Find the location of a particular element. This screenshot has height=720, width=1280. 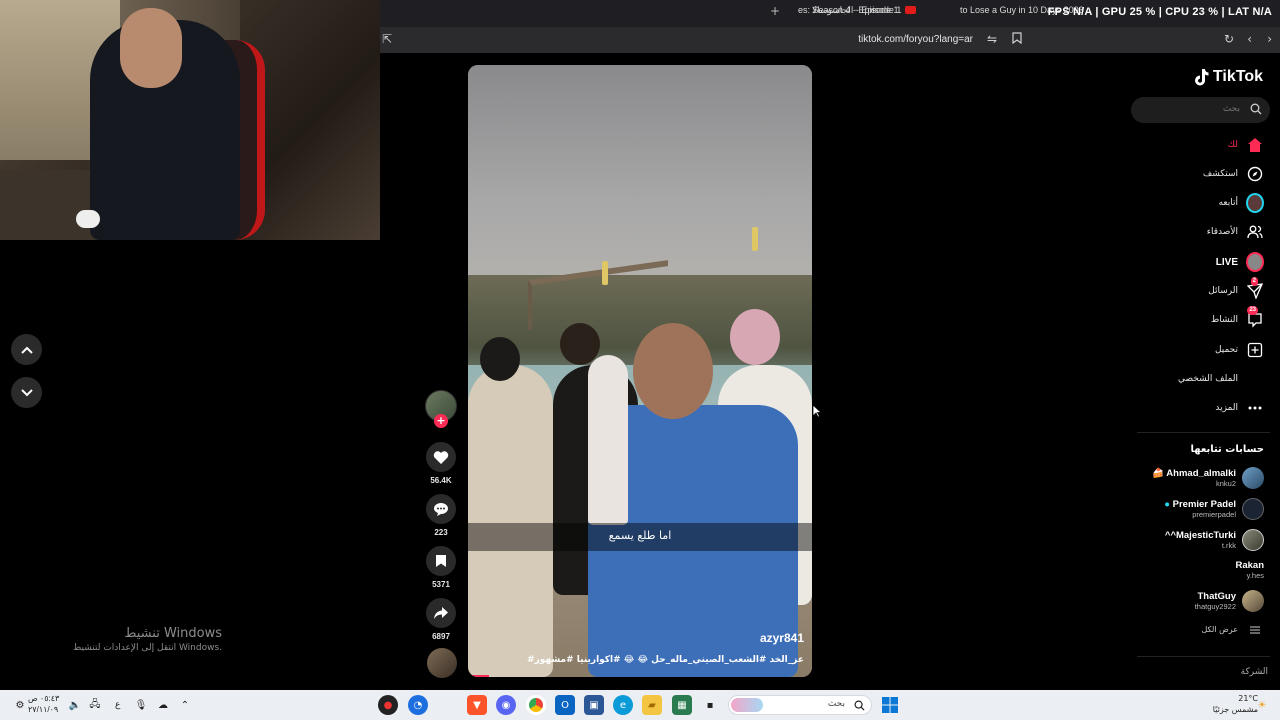

cloud-icon: ☁ is located at coordinates (163, 705).